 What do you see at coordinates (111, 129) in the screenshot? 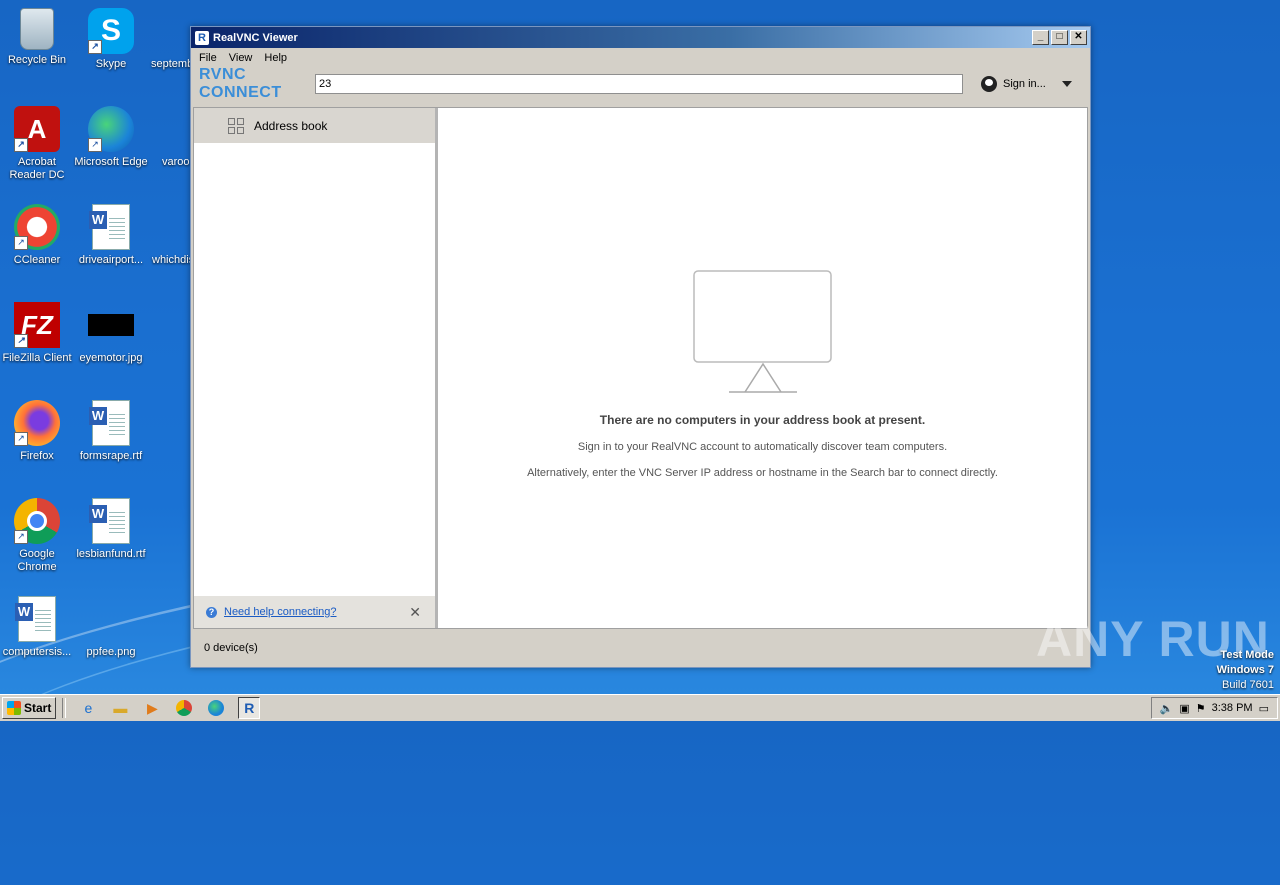
I see `edge-icon: ↗` at bounding box center [111, 129].